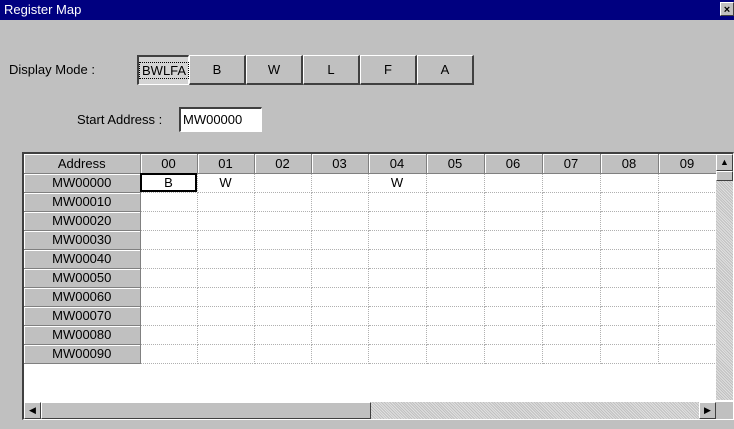  I want to click on vertical-scrollbar: ▲, so click(724, 277).